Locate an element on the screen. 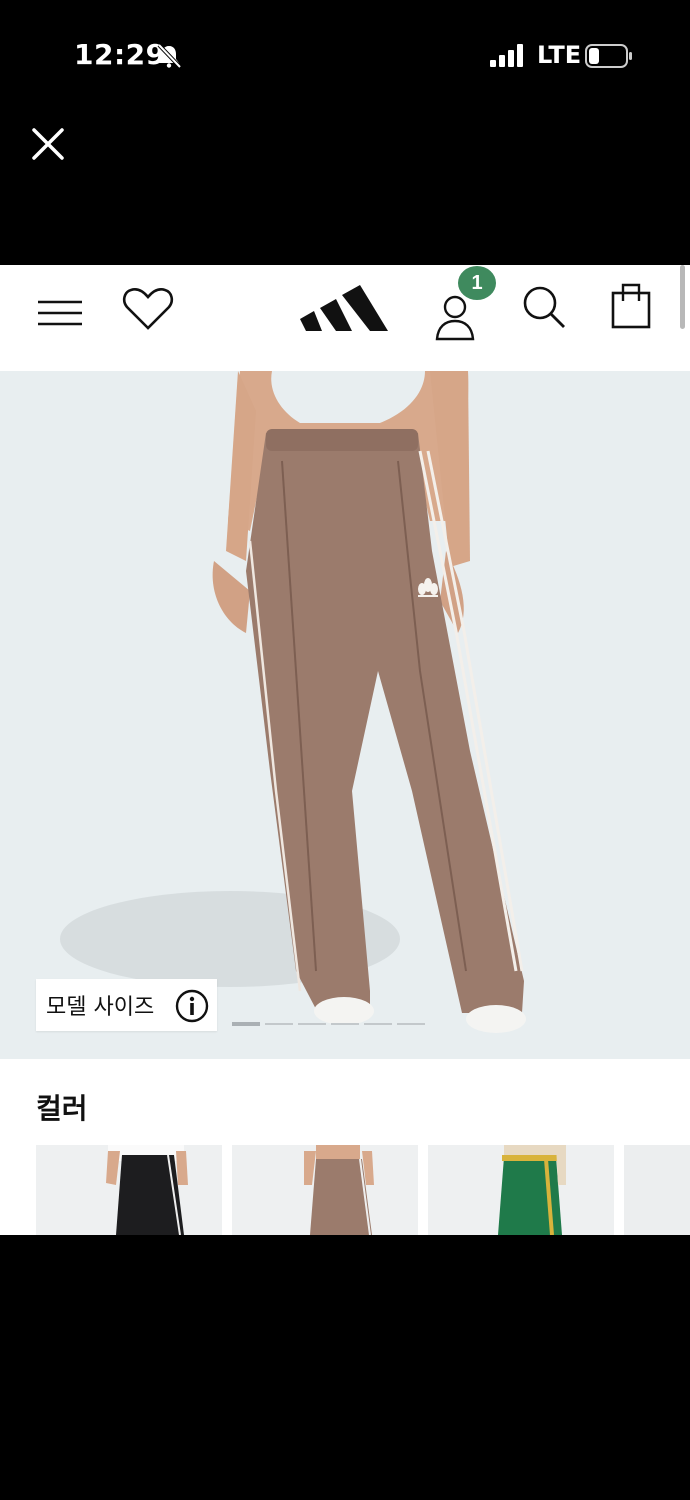  model-size-button: 모델 사이즈 is located at coordinates (126, 1005).